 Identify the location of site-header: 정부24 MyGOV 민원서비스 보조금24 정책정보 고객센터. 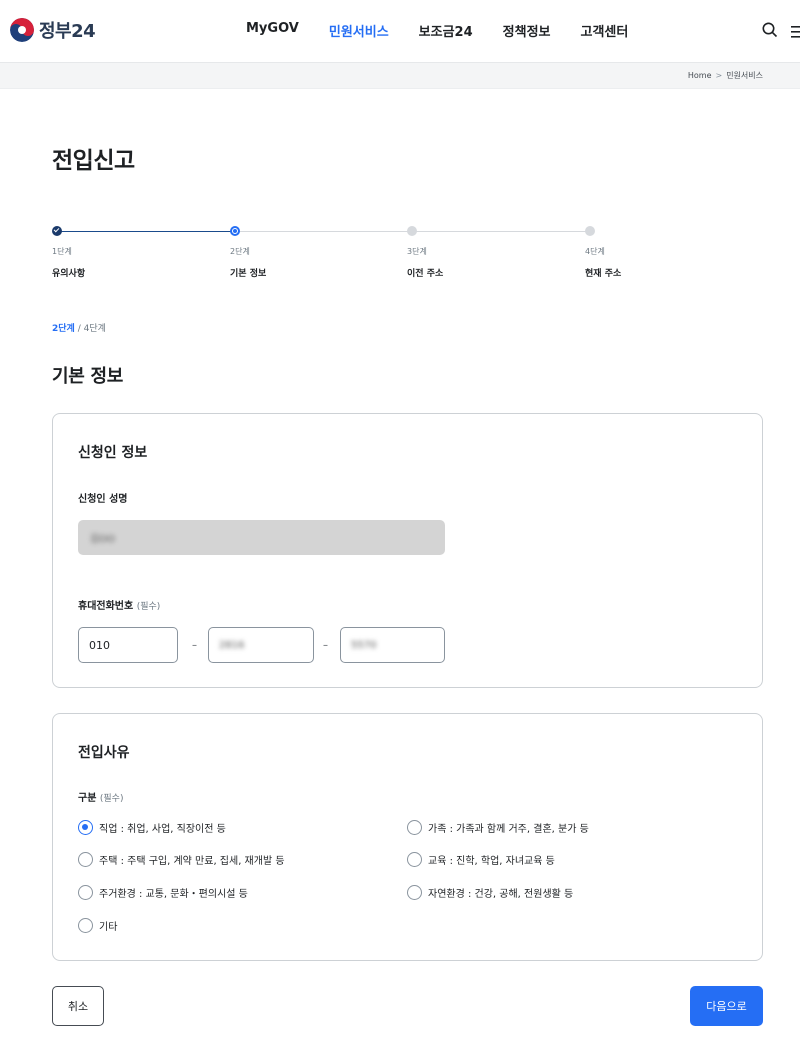
(400, 31).